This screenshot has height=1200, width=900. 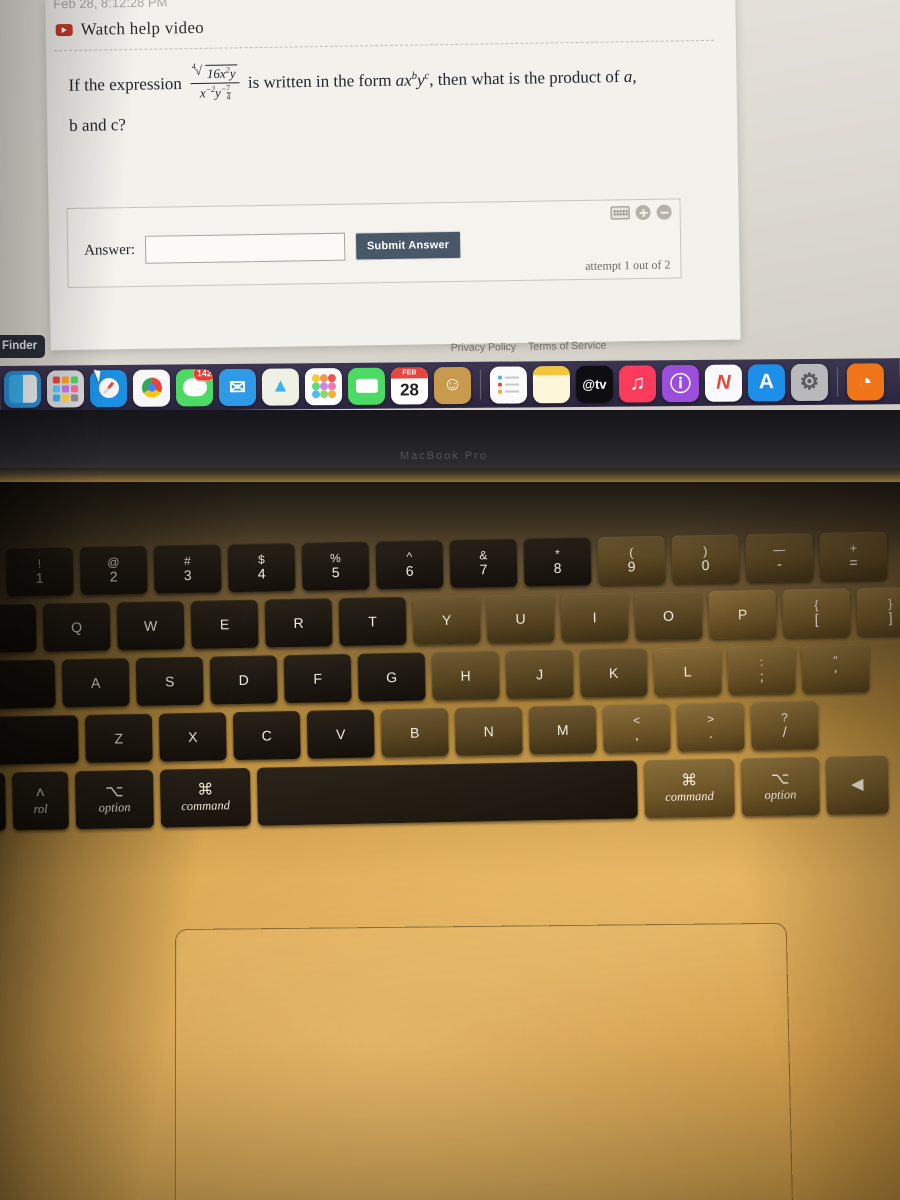 What do you see at coordinates (408, 245) in the screenshot?
I see `submit-answer-button: Submit Answer` at bounding box center [408, 245].